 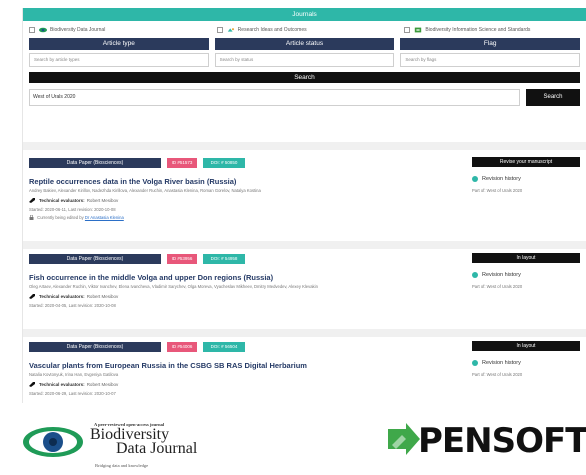 What do you see at coordinates (224, 346) in the screenshot?
I see `article-doi-badge: DOI: # 56504` at bounding box center [224, 346].